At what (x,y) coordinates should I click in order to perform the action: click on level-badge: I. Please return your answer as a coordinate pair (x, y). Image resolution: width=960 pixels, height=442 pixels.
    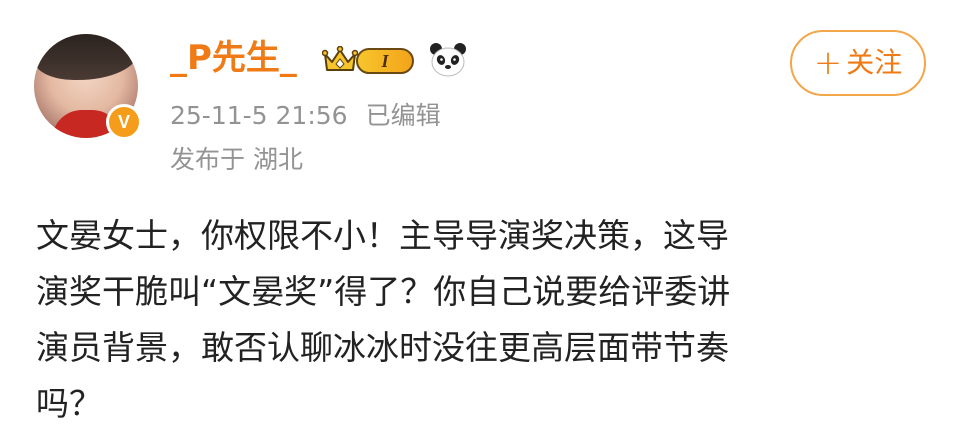
    Looking at the image, I should click on (385, 61).